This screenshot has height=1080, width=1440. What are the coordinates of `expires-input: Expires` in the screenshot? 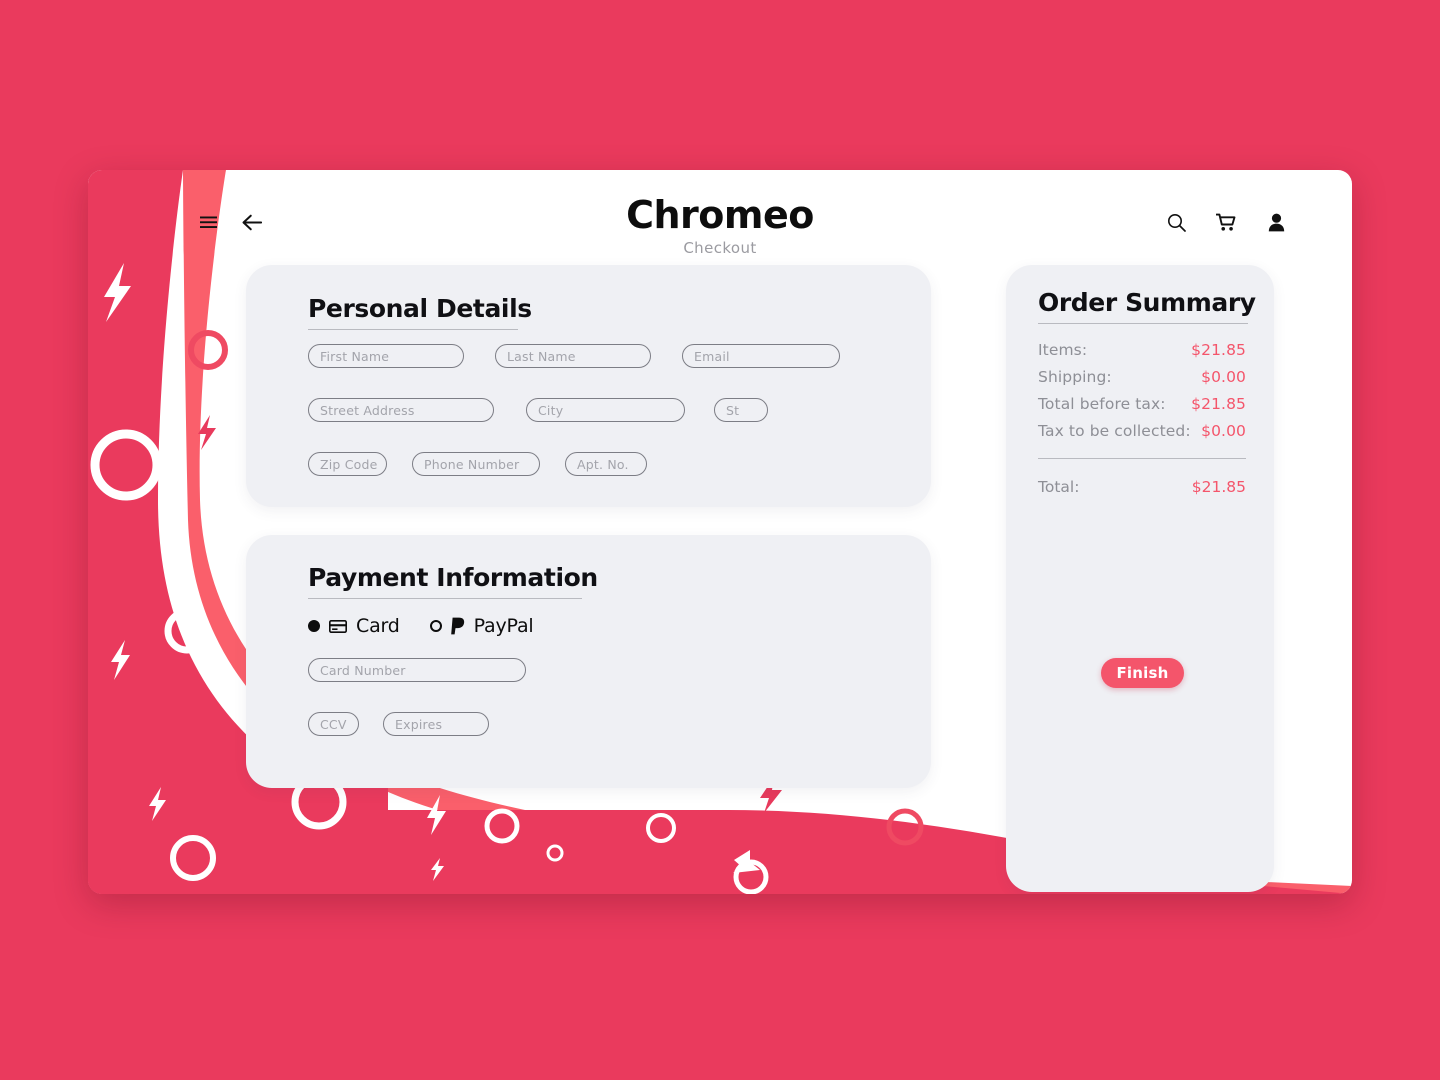 It's located at (436, 724).